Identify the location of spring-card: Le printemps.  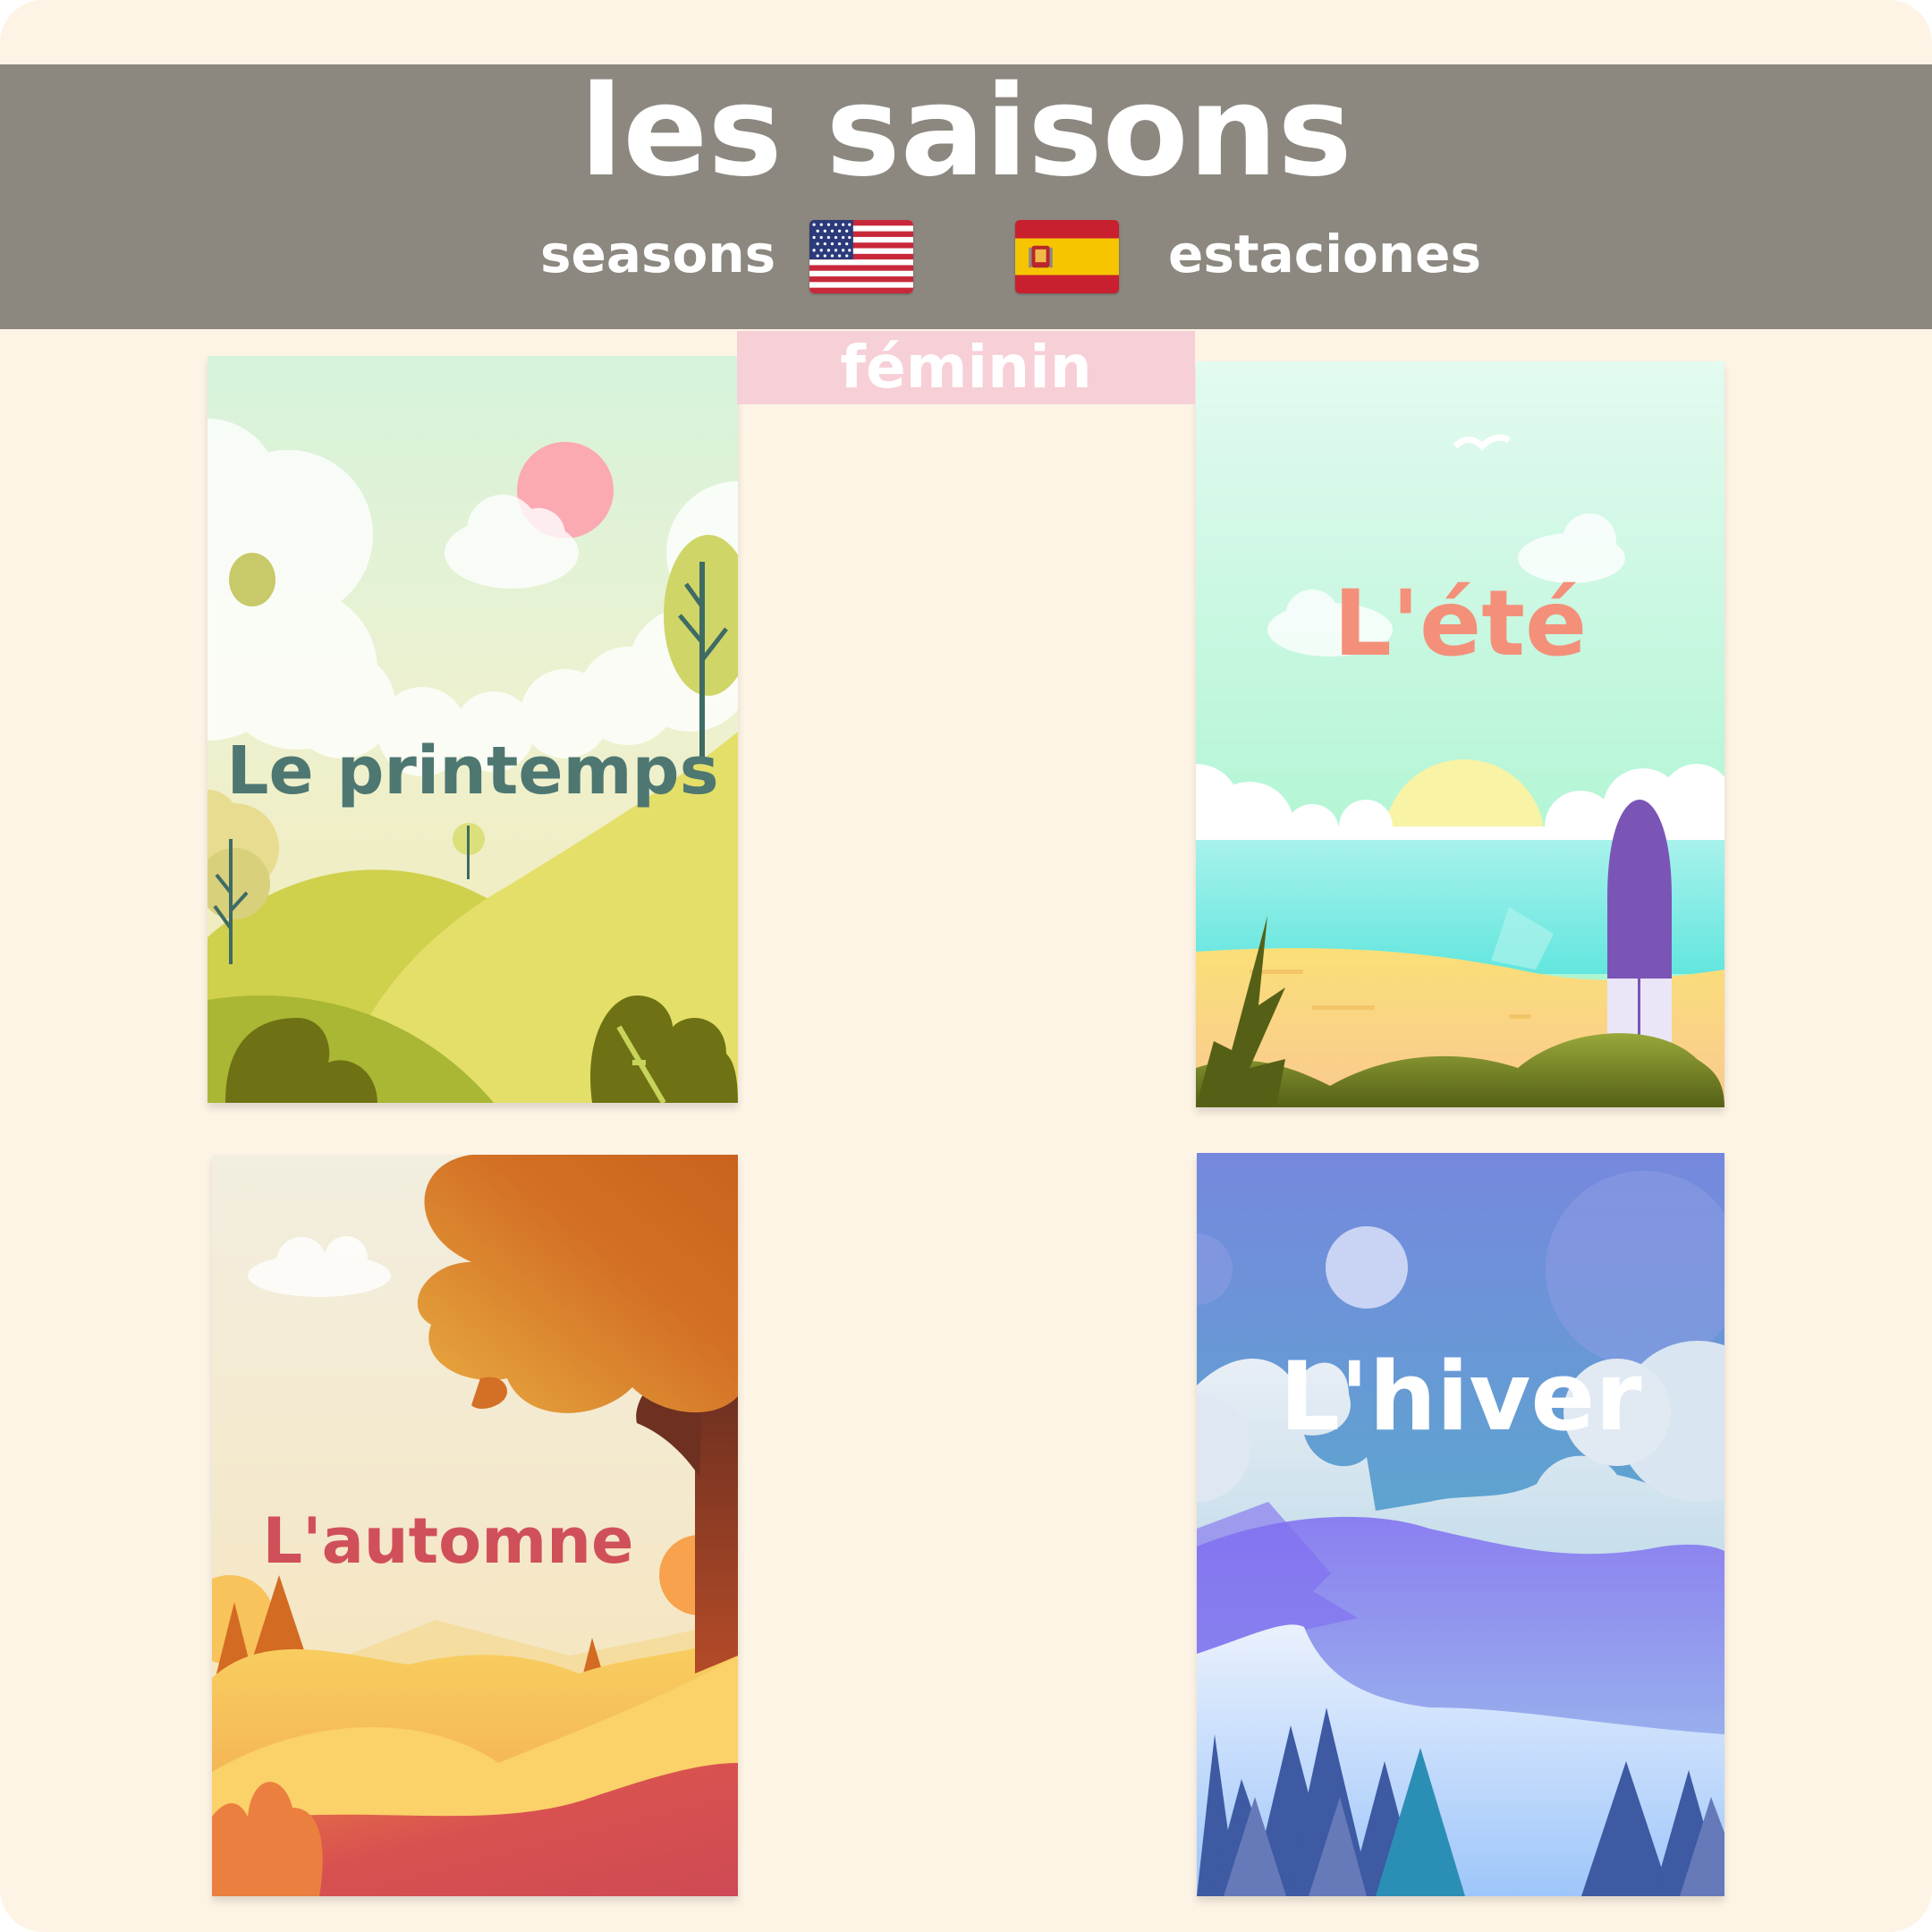
(473, 729).